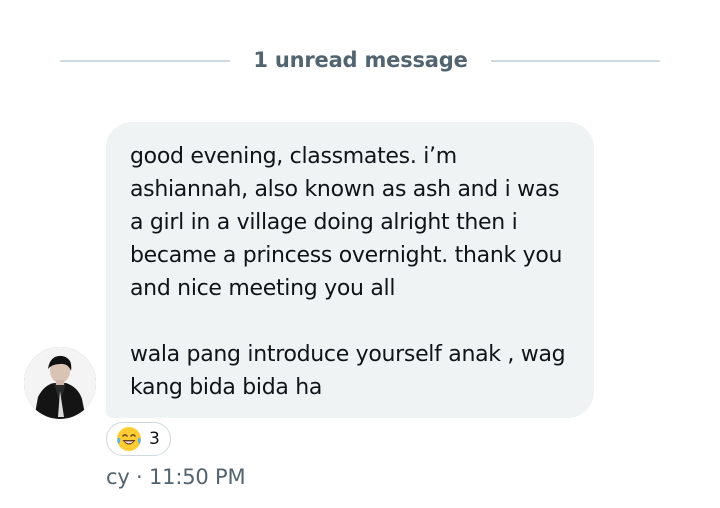  I want to click on avatar-photo, so click(60, 383).